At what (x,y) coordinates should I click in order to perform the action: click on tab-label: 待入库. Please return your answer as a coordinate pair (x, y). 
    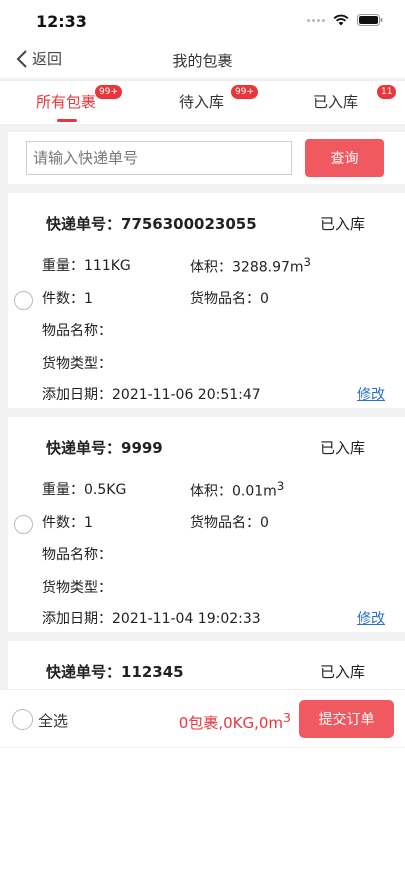
    Looking at the image, I should click on (202, 102).